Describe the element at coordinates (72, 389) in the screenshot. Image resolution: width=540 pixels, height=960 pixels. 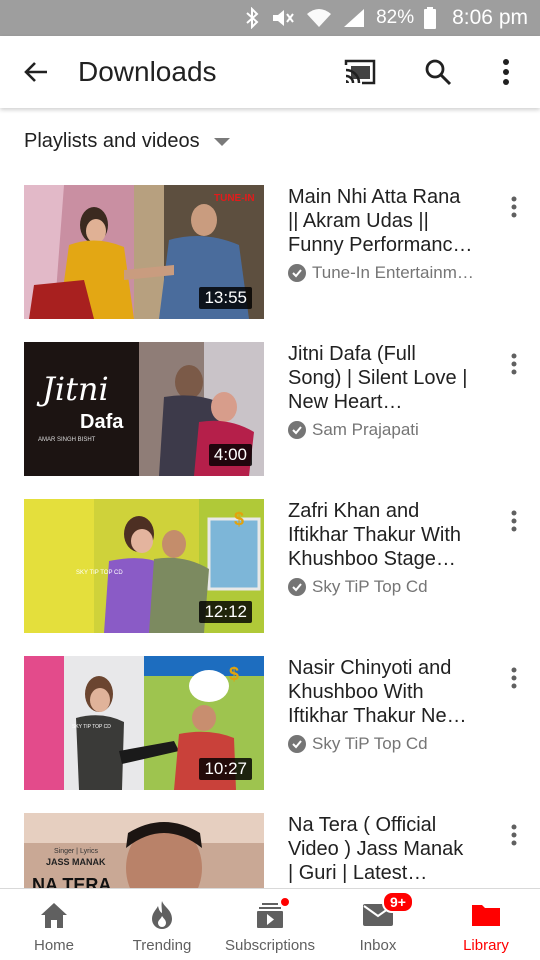
I see `svg-text: Jitni` at that location.